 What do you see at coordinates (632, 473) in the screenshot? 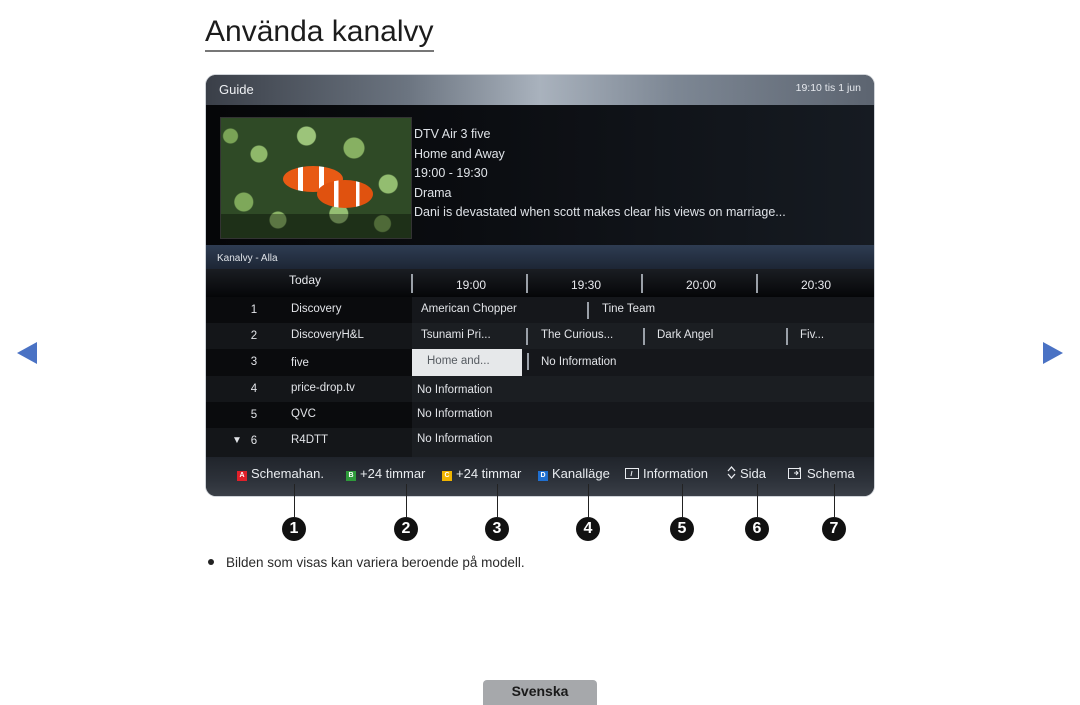
I see `info-icon` at bounding box center [632, 473].